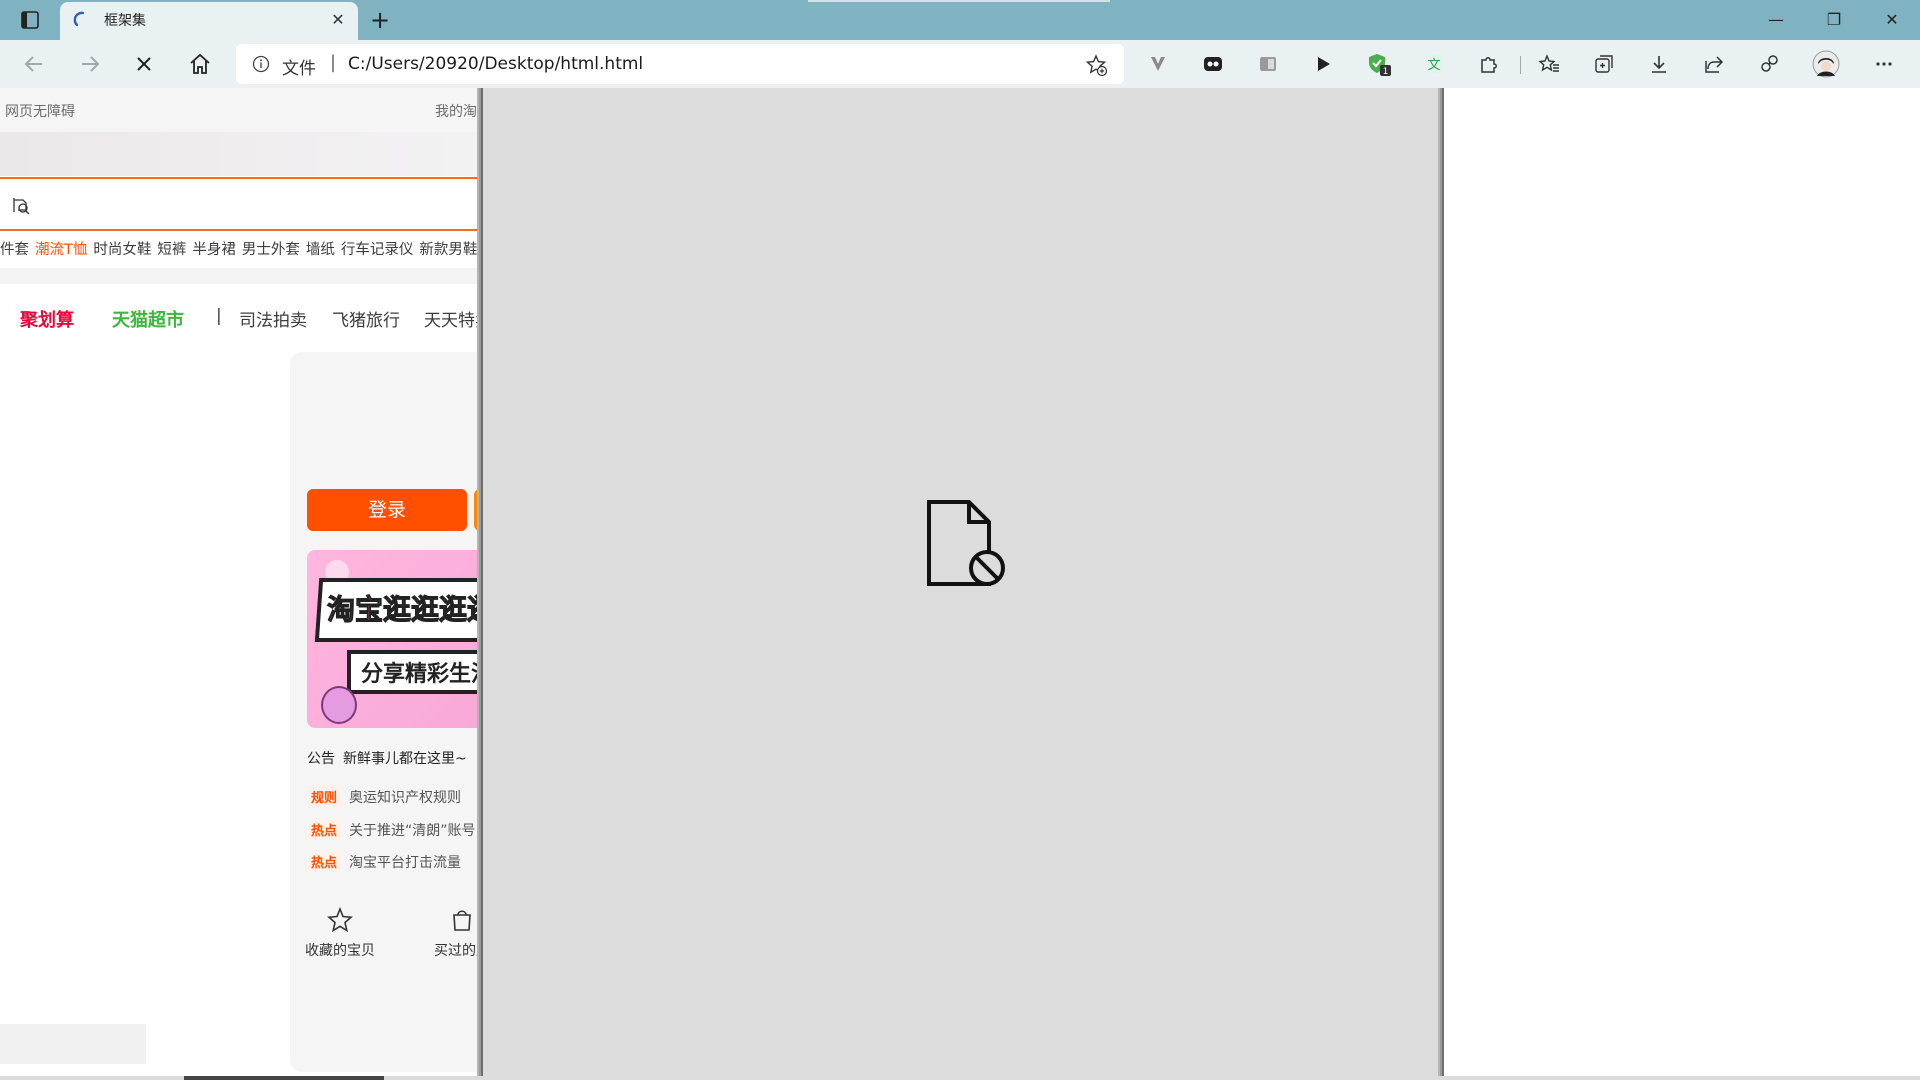 The height and width of the screenshot is (1080, 1920). I want to click on share-icon, so click(1714, 64).